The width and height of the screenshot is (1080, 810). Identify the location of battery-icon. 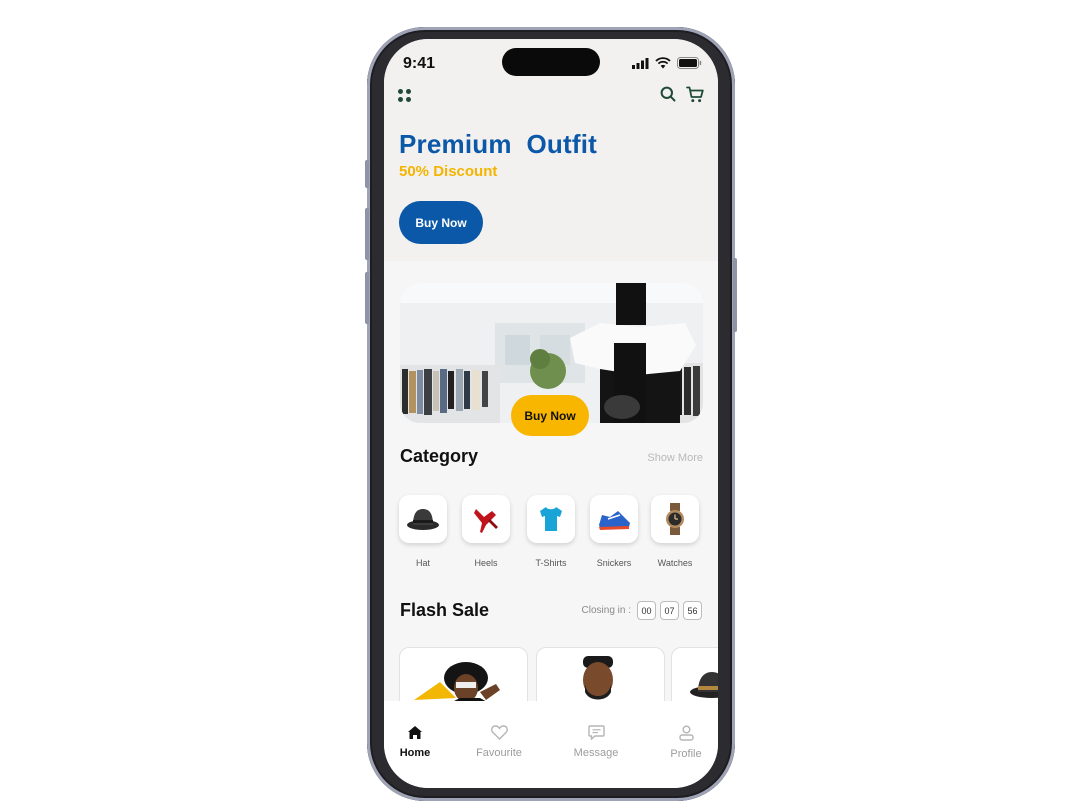
(689, 63).